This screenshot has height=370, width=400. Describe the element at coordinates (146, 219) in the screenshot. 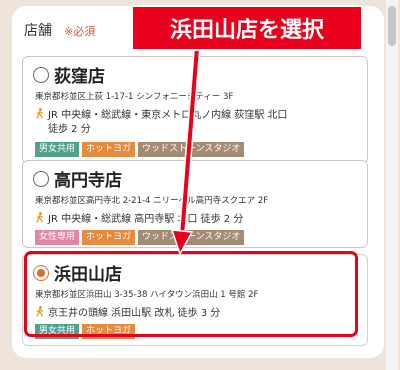

I see `store-access-text: JR 中央線・総武線 高円寺駅 北口 徒歩 2 分` at that location.